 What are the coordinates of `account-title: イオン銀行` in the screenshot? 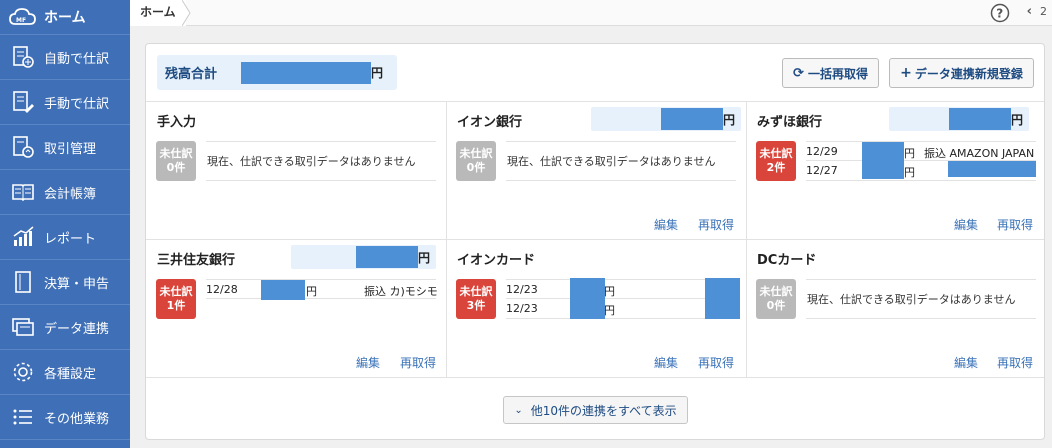 It's located at (490, 122).